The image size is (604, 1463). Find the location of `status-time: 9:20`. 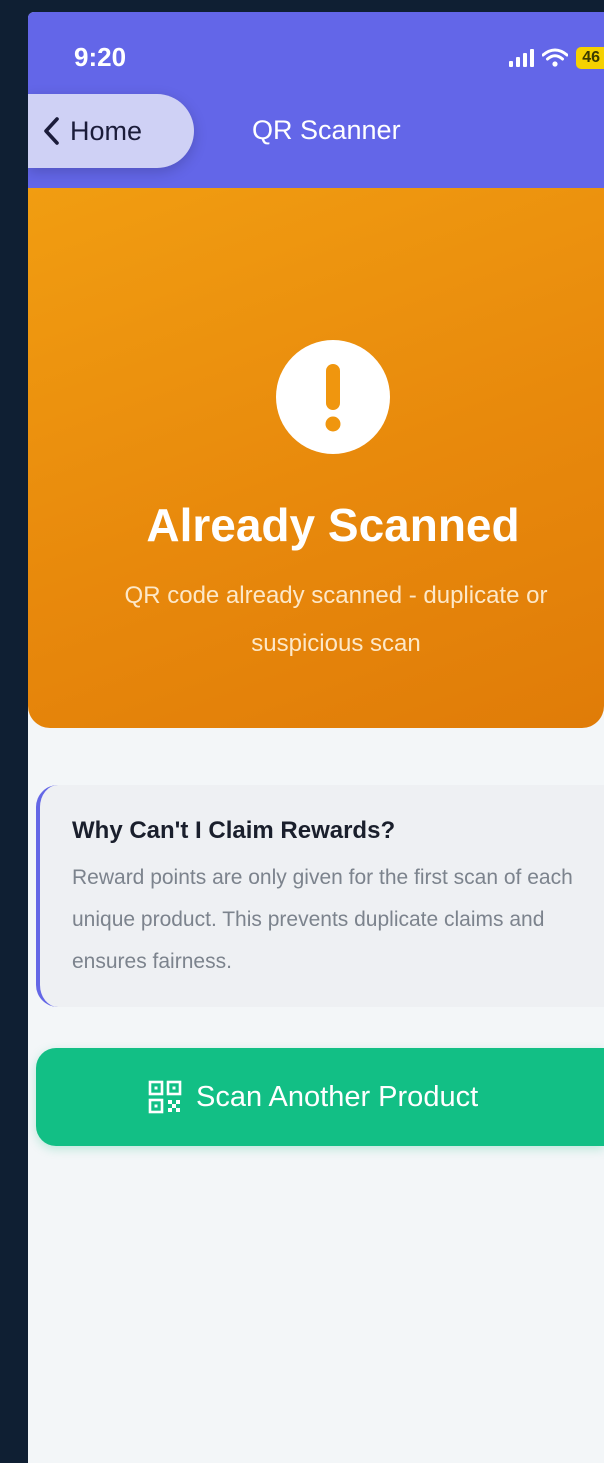

status-time: 9:20 is located at coordinates (100, 57).